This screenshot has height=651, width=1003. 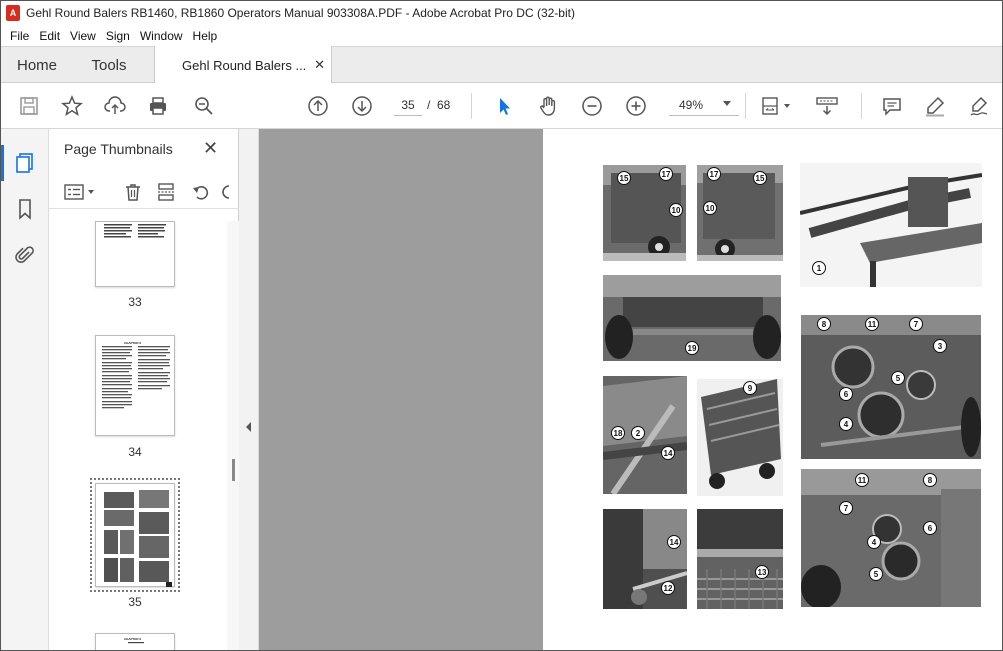 I want to click on callout: 7, so click(x=916, y=324).